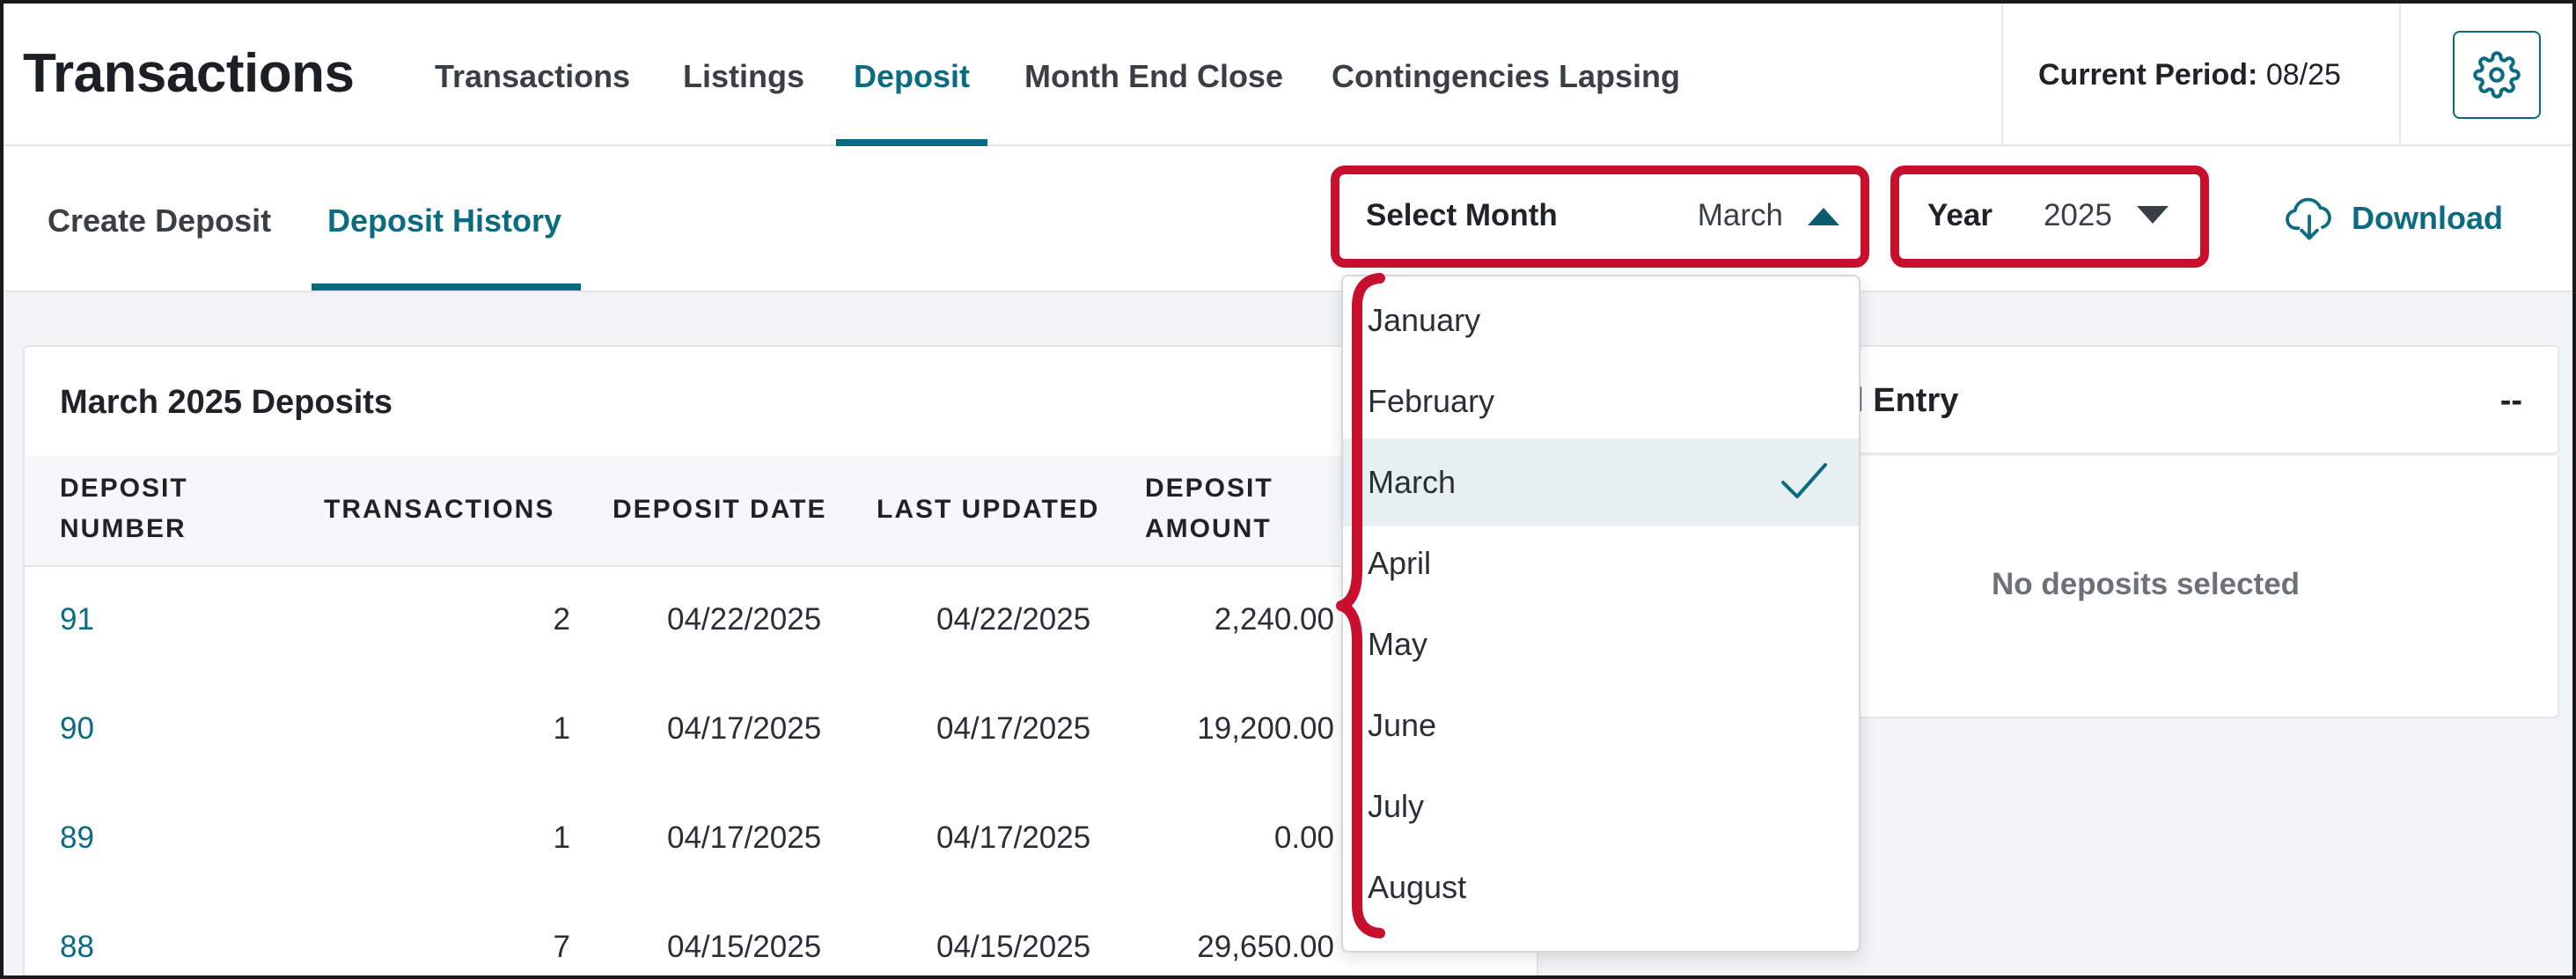 The image size is (2576, 979). I want to click on amount-cell: 2,240.00, so click(1274, 619).